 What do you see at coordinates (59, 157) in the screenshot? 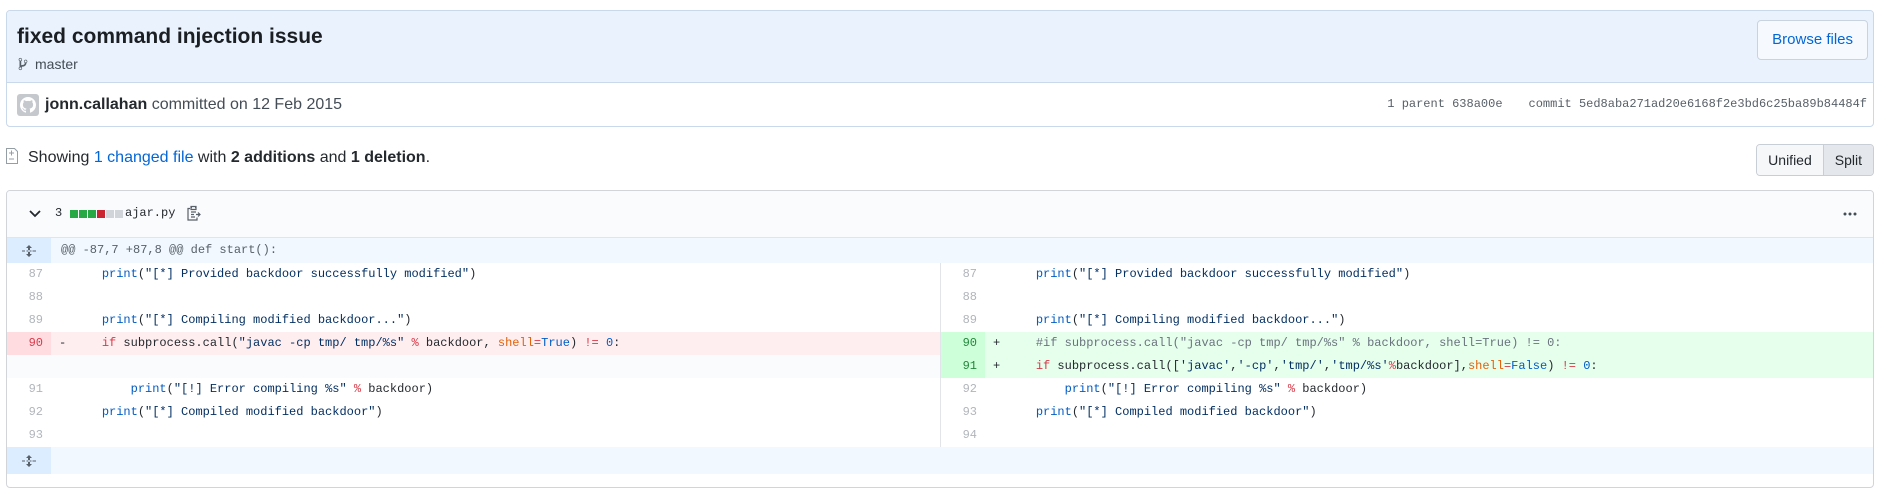
I see `showing-label: Showing` at bounding box center [59, 157].